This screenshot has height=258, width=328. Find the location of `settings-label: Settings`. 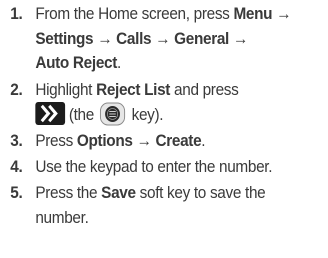

settings-label: Settings is located at coordinates (64, 38).